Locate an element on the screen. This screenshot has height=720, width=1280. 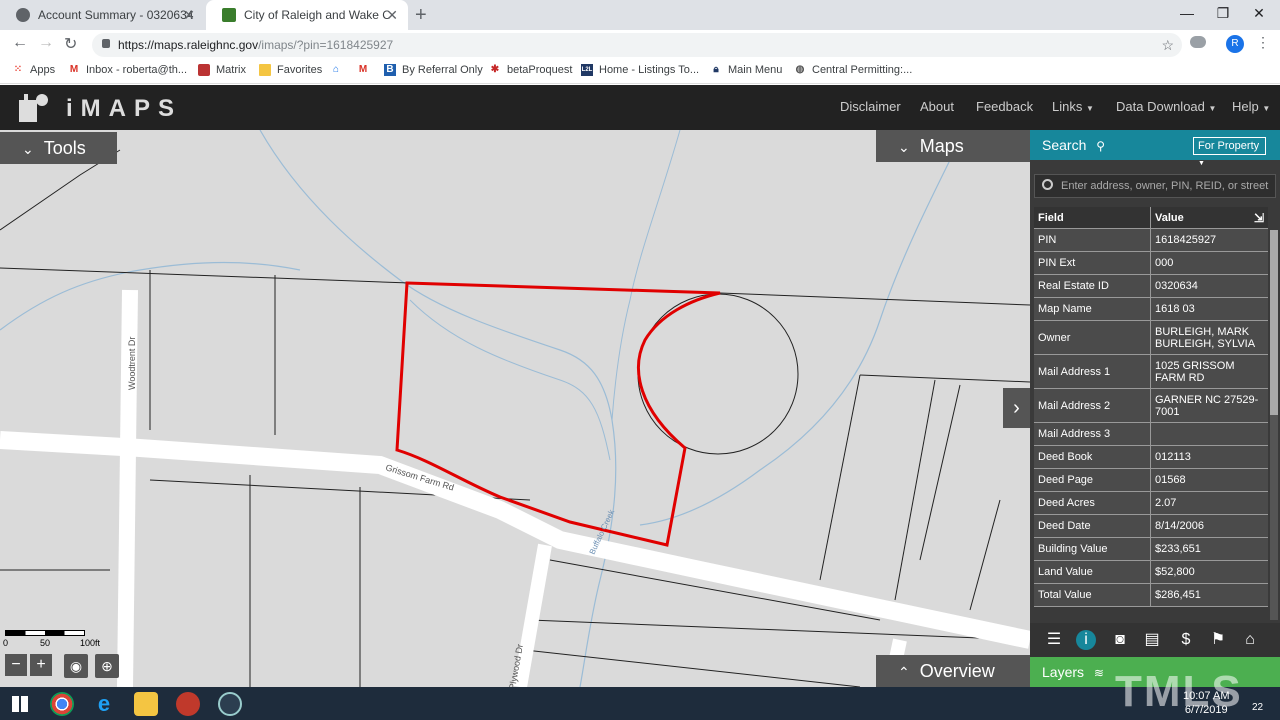
info-icon: i is located at coordinates (1086, 640).